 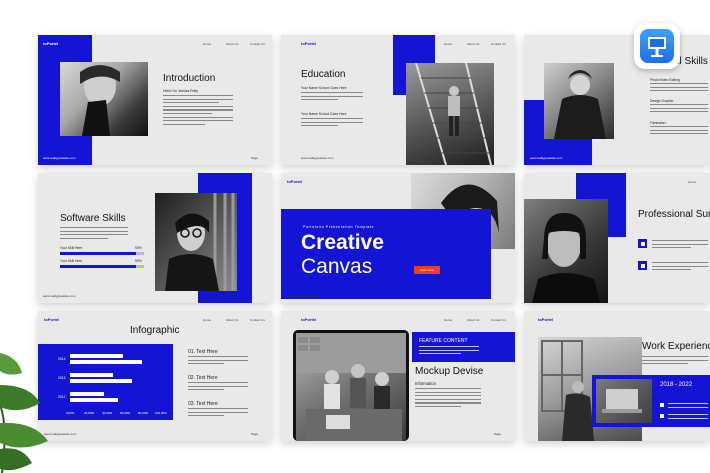 I want to click on slide-professional-summary: Home Professional Sum, so click(x=617, y=238).